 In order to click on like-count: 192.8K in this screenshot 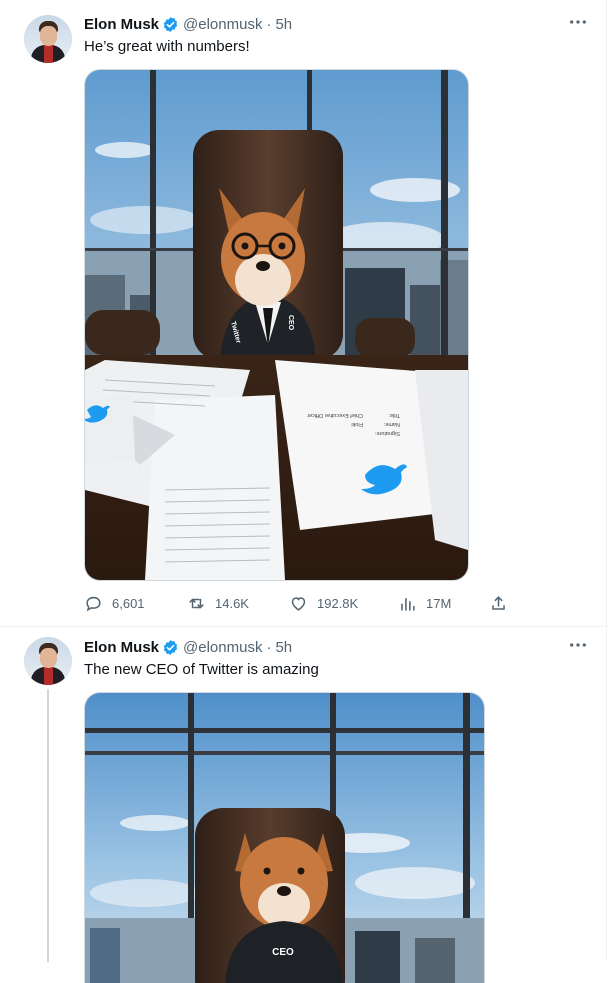, I will do `click(338, 603)`.